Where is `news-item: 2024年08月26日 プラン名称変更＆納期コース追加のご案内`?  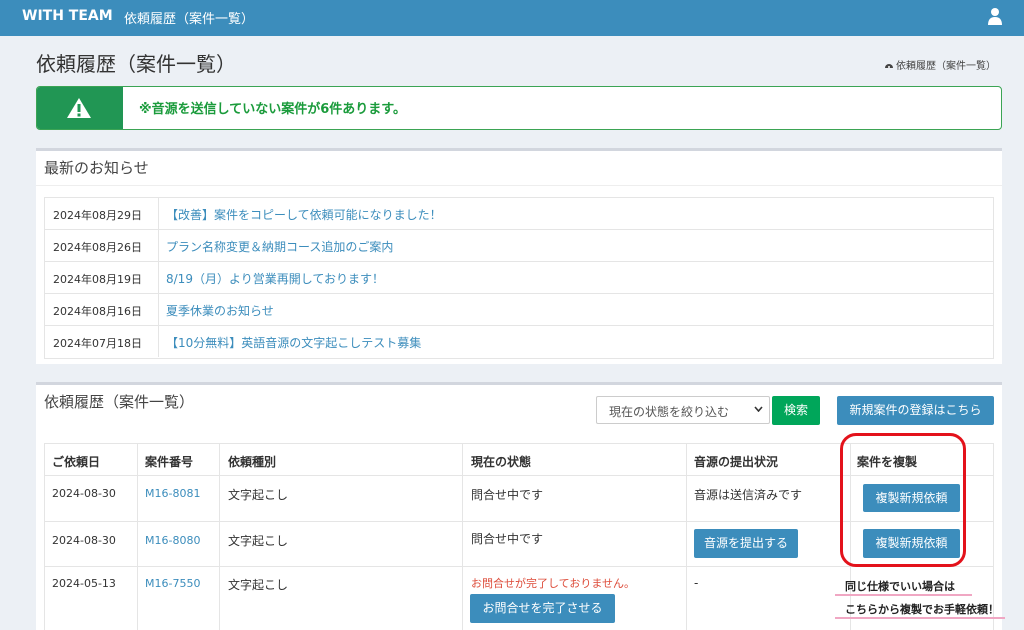 news-item: 2024年08月26日 プラン名称変更＆納期コース追加のご案内 is located at coordinates (519, 246).